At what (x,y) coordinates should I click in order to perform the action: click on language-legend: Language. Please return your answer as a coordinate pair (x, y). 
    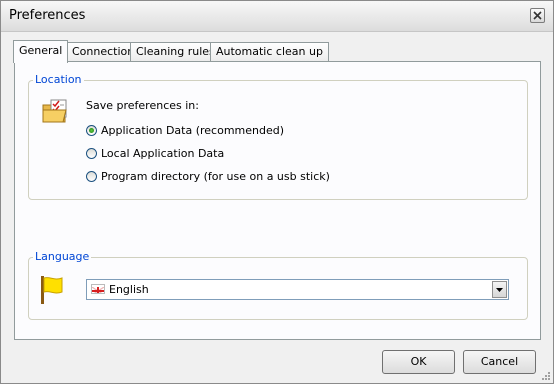
    Looking at the image, I should click on (62, 256).